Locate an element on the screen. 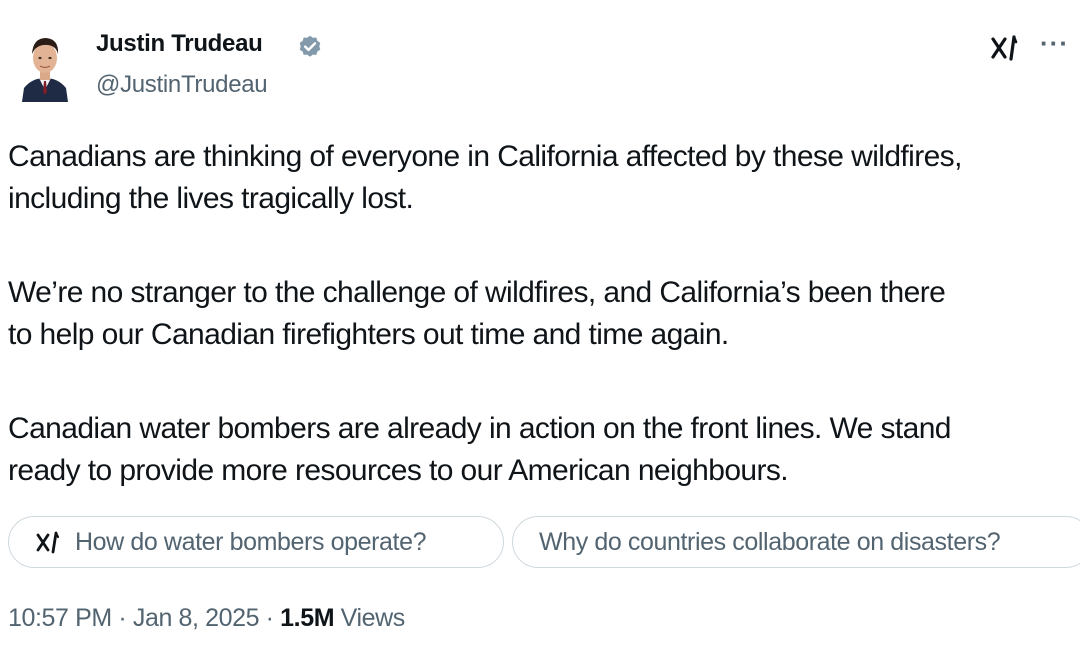 The image size is (1080, 650). avatar is located at coordinates (45, 66).